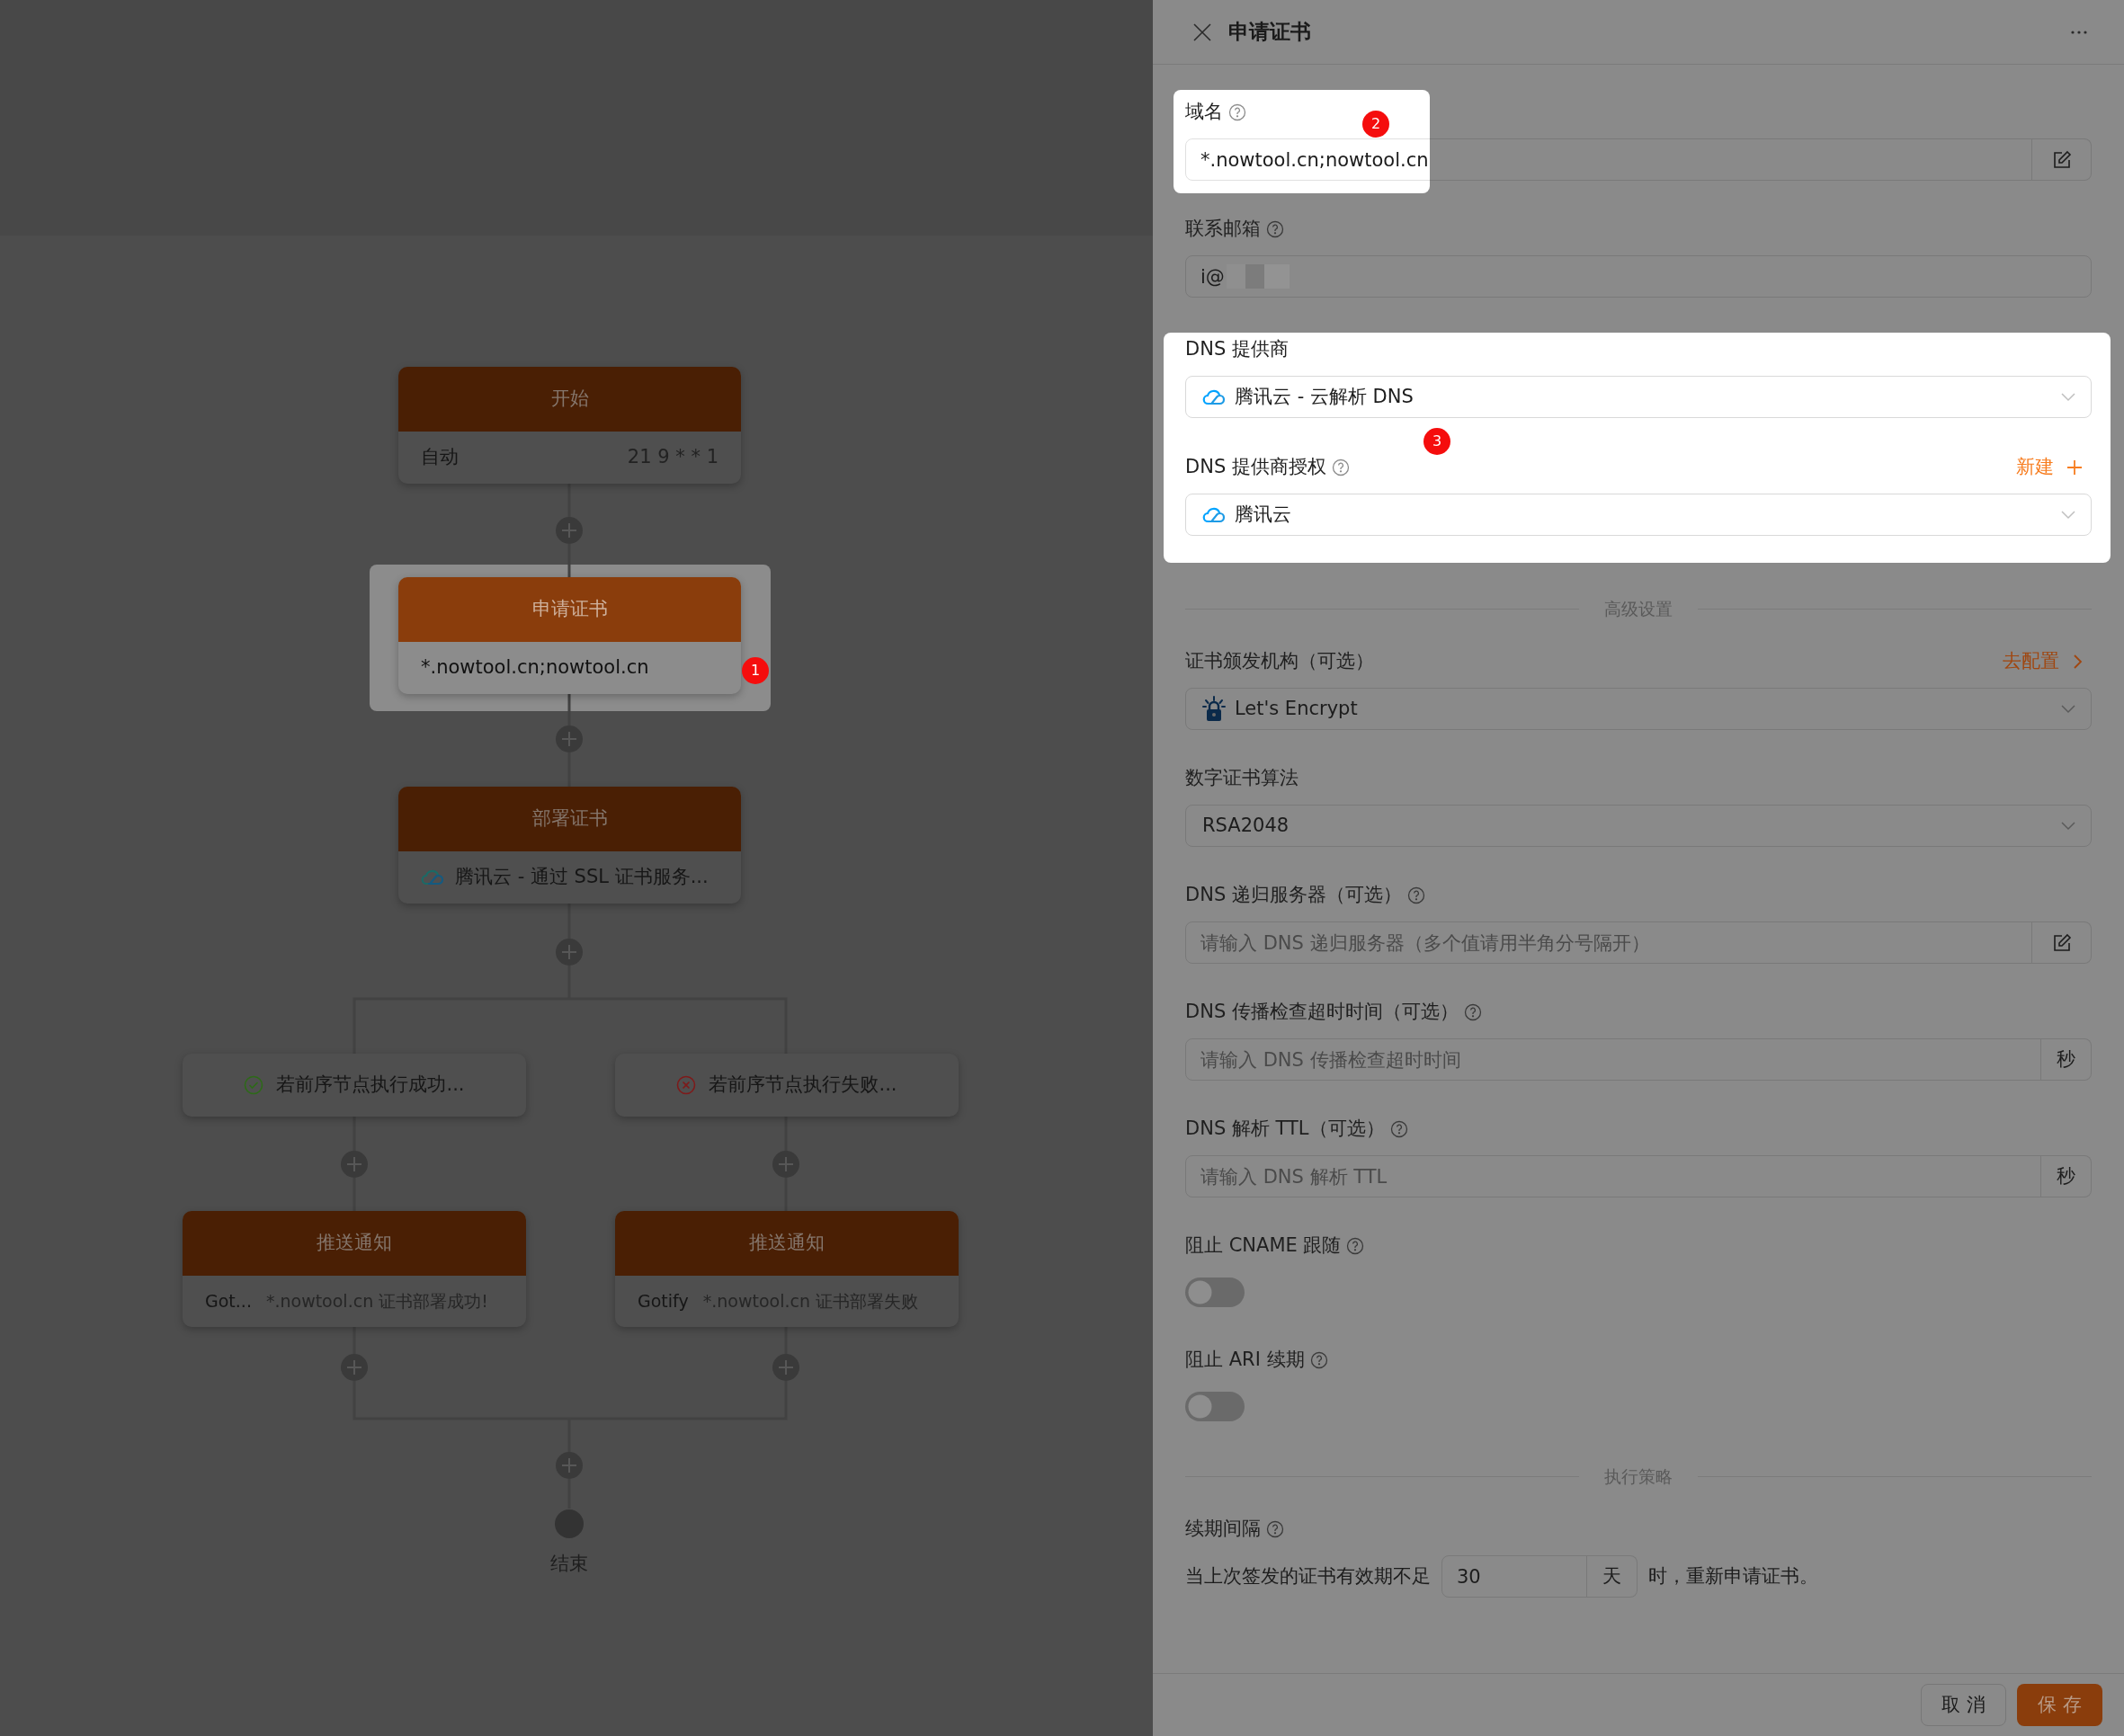 The width and height of the screenshot is (2124, 1736). Describe the element at coordinates (1223, 229) in the screenshot. I see `field-label: 联系邮箱` at that location.